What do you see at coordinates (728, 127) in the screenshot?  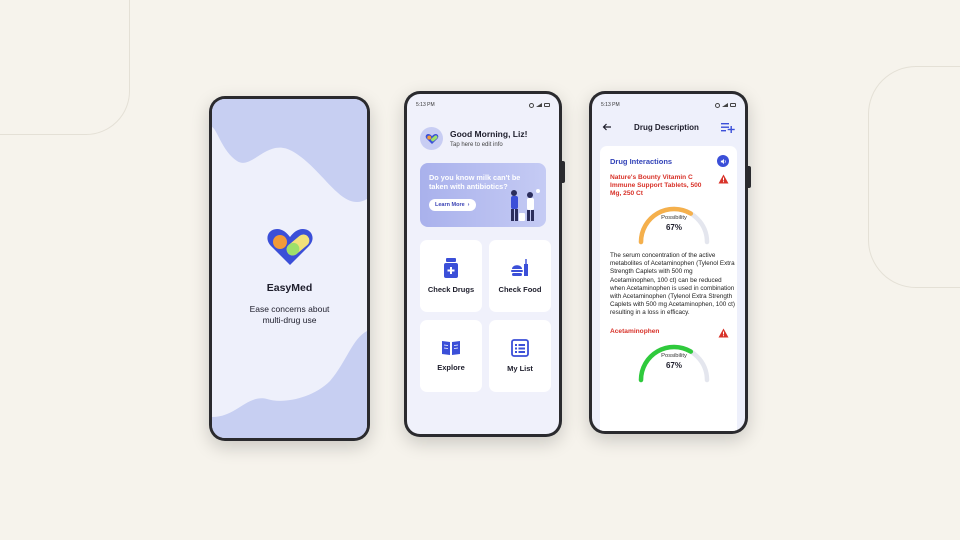 I see `add-to-list-icon` at bounding box center [728, 127].